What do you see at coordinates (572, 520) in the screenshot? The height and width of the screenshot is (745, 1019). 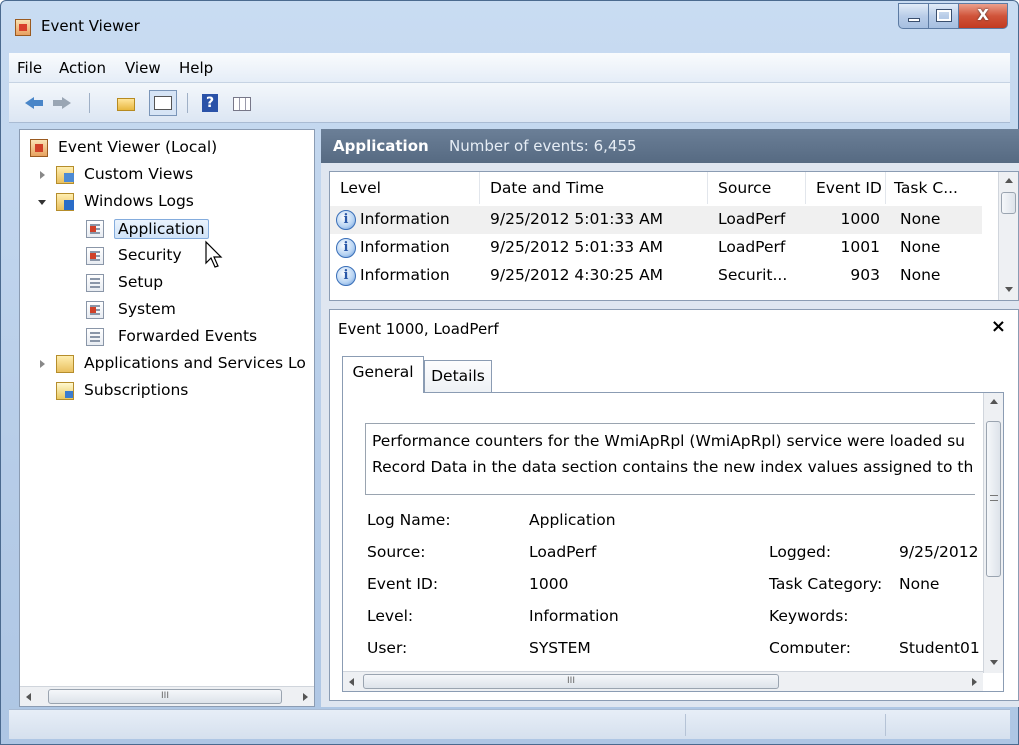 I see `log-name-value: Application` at bounding box center [572, 520].